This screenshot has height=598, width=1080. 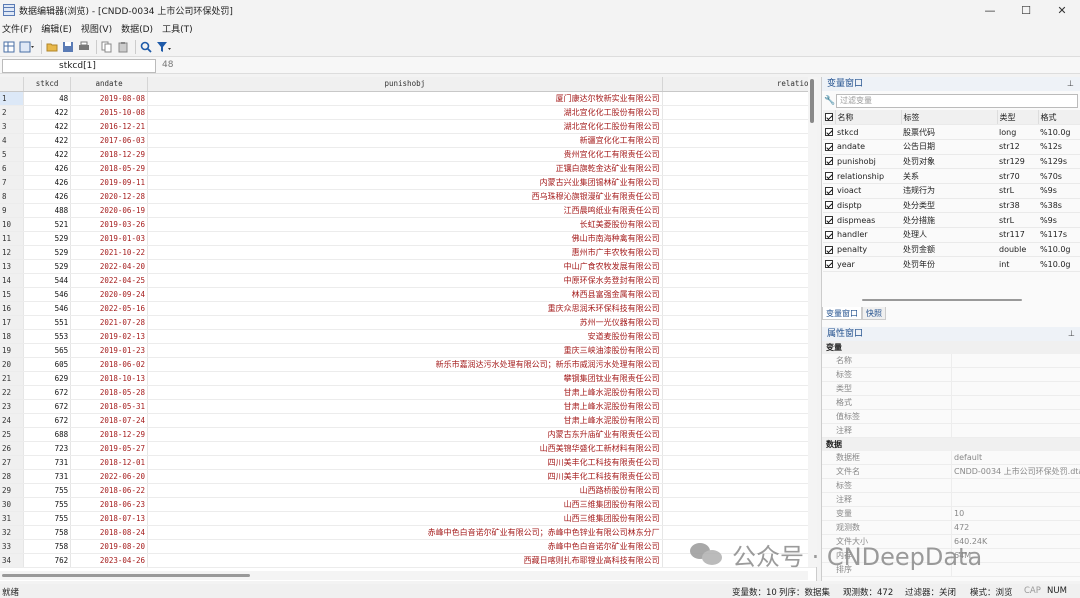 What do you see at coordinates (12, 154) in the screenshot?
I see `row-number: 5` at bounding box center [12, 154].